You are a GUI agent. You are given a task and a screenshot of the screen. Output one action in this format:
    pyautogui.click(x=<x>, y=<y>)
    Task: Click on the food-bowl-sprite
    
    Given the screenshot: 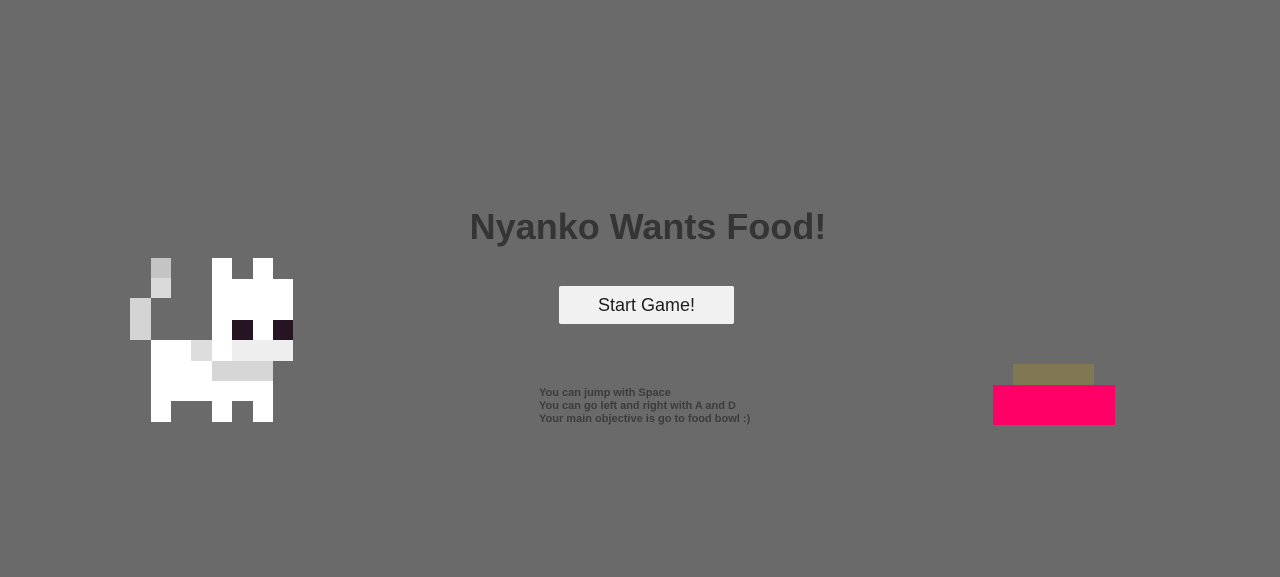 What is the action you would take?
    pyautogui.click(x=1054, y=394)
    